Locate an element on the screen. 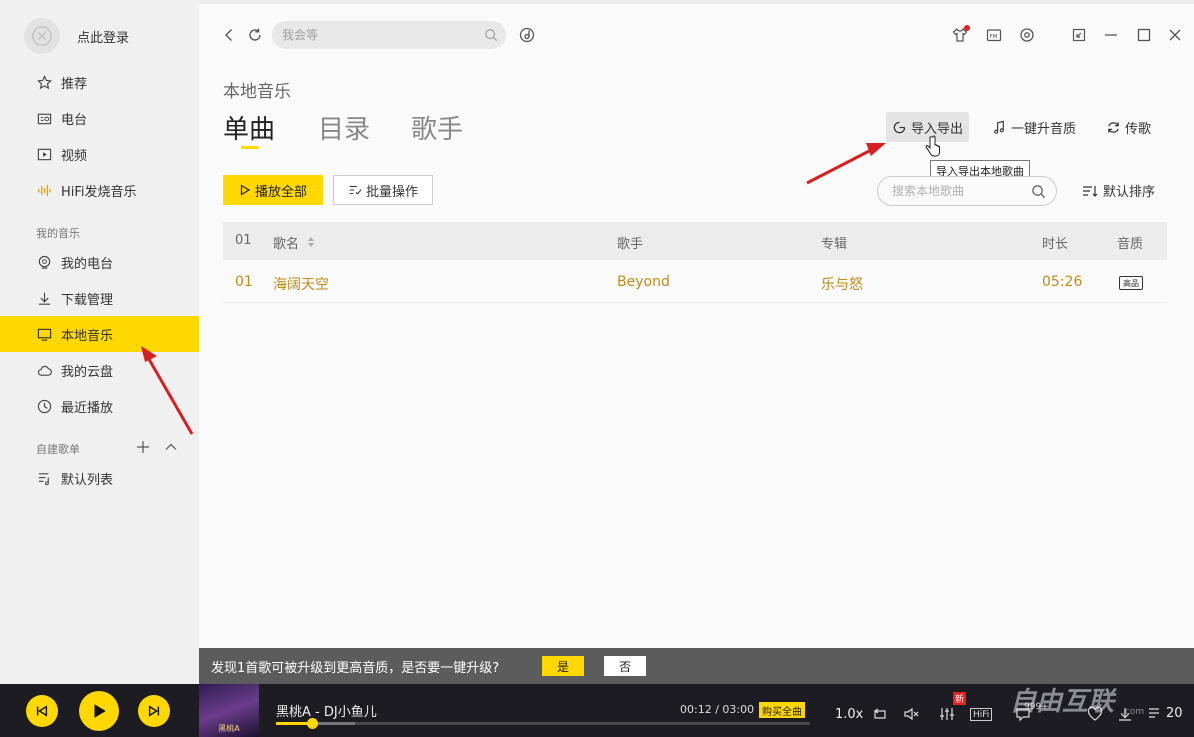  upgrade-quality-button: 一键升音质 is located at coordinates (1034, 127).